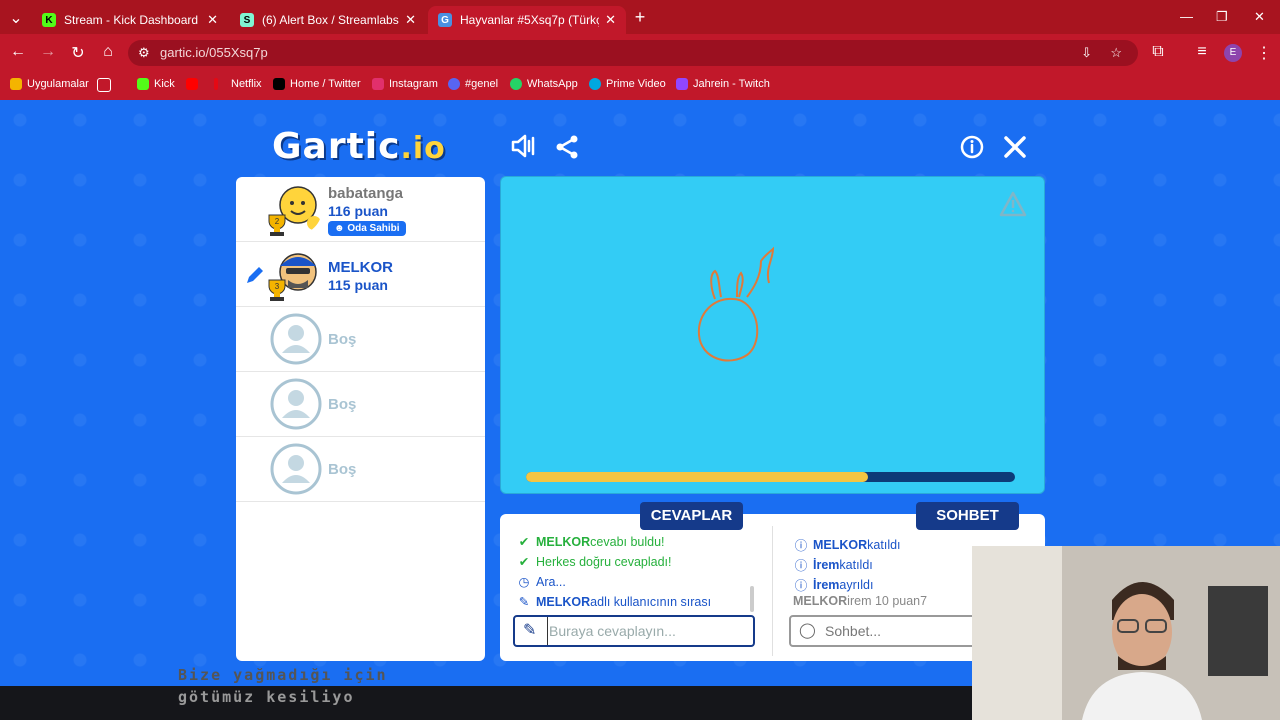 The height and width of the screenshot is (720, 1280). I want to click on drawing-sketch, so click(736, 304).